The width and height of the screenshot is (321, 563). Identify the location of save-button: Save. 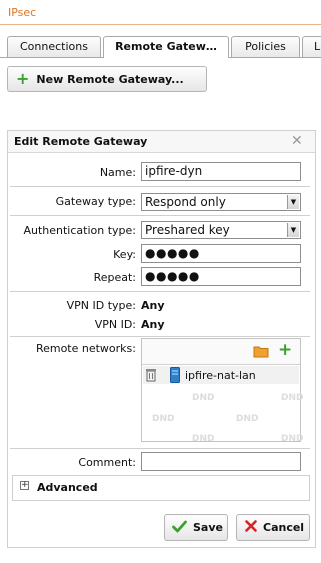
(196, 527).